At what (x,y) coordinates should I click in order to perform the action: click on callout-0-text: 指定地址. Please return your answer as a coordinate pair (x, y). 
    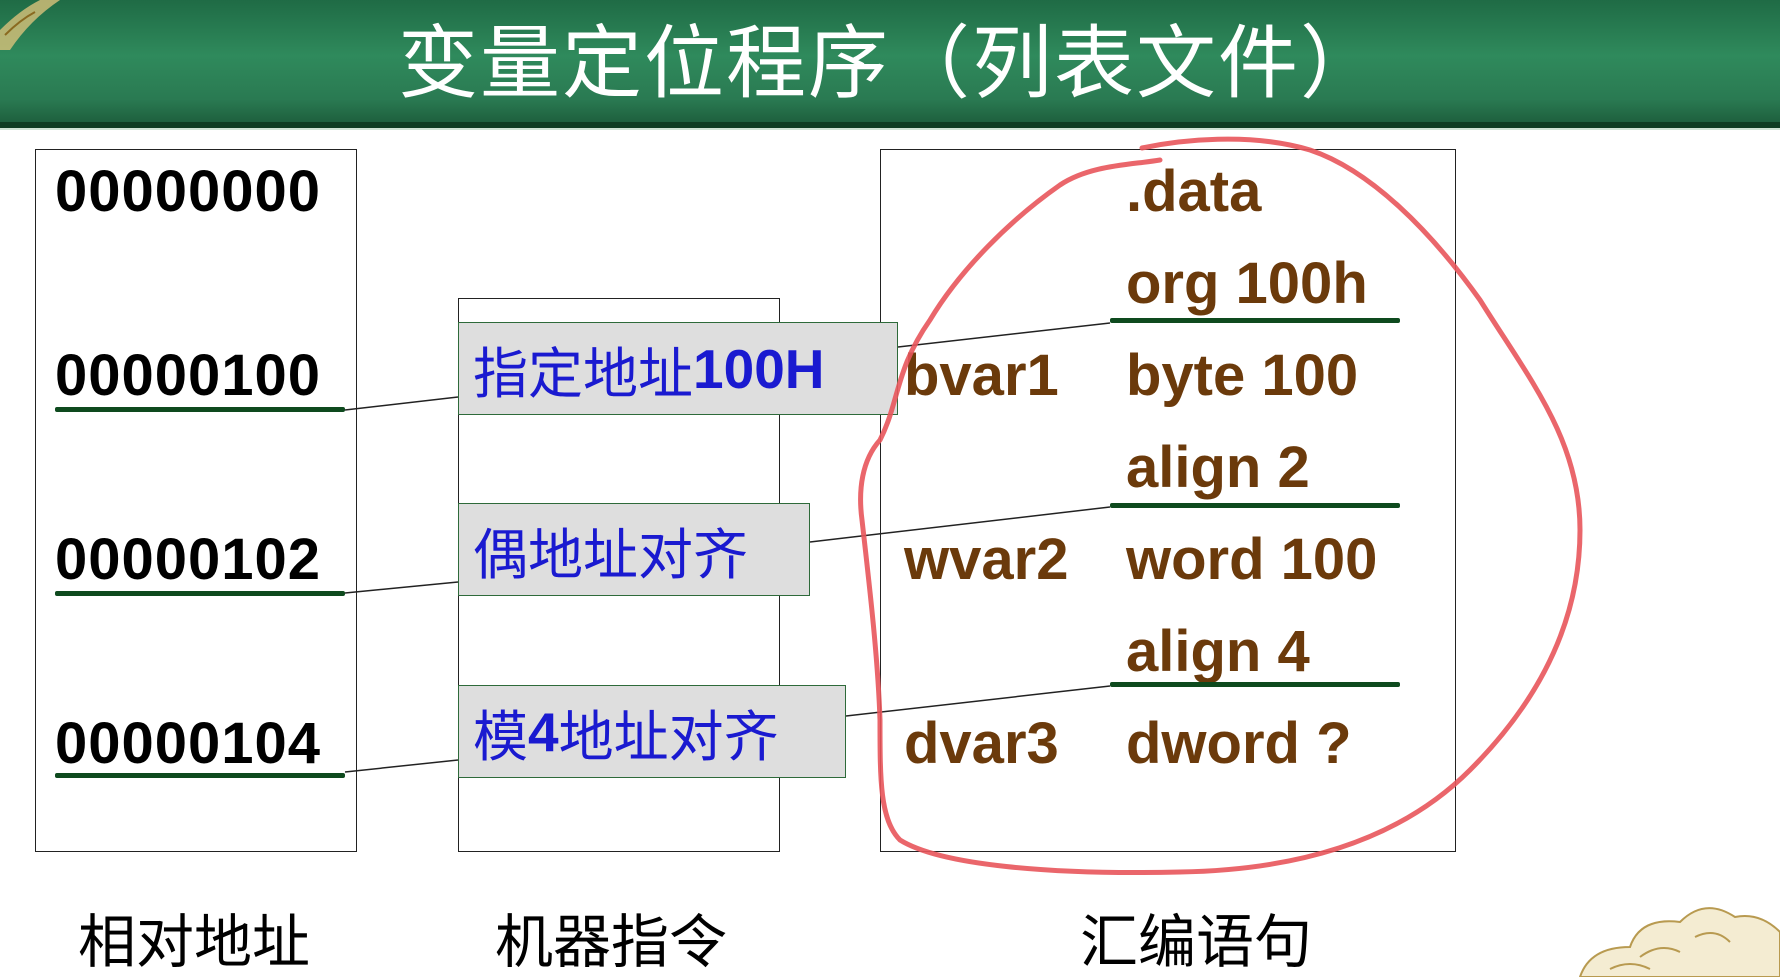
    Looking at the image, I should click on (583, 373).